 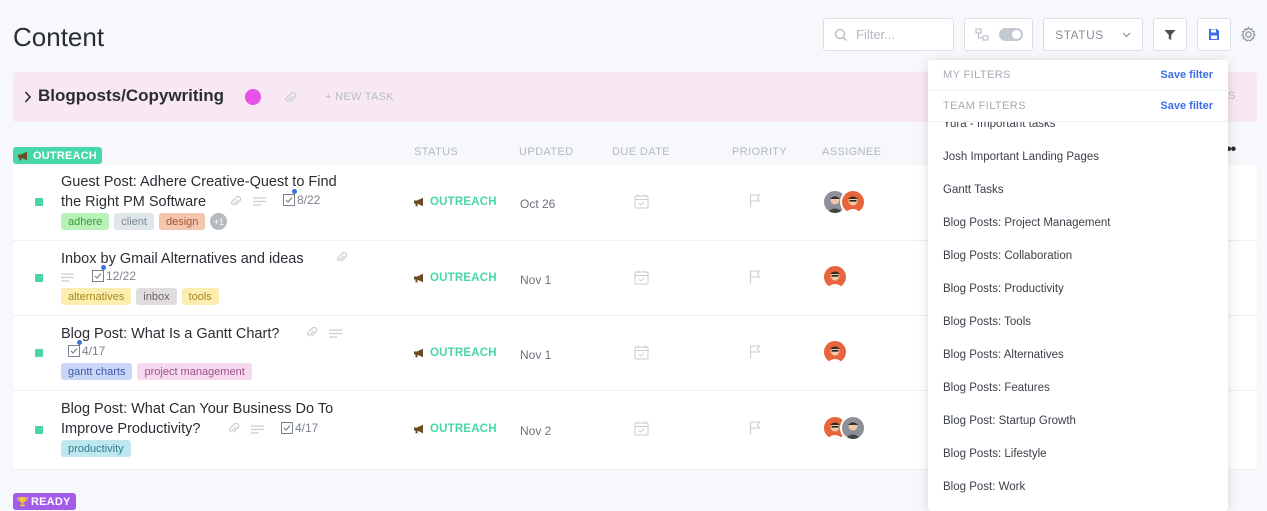 What do you see at coordinates (987, 322) in the screenshot?
I see `filter-item: Blog Posts: Tools` at bounding box center [987, 322].